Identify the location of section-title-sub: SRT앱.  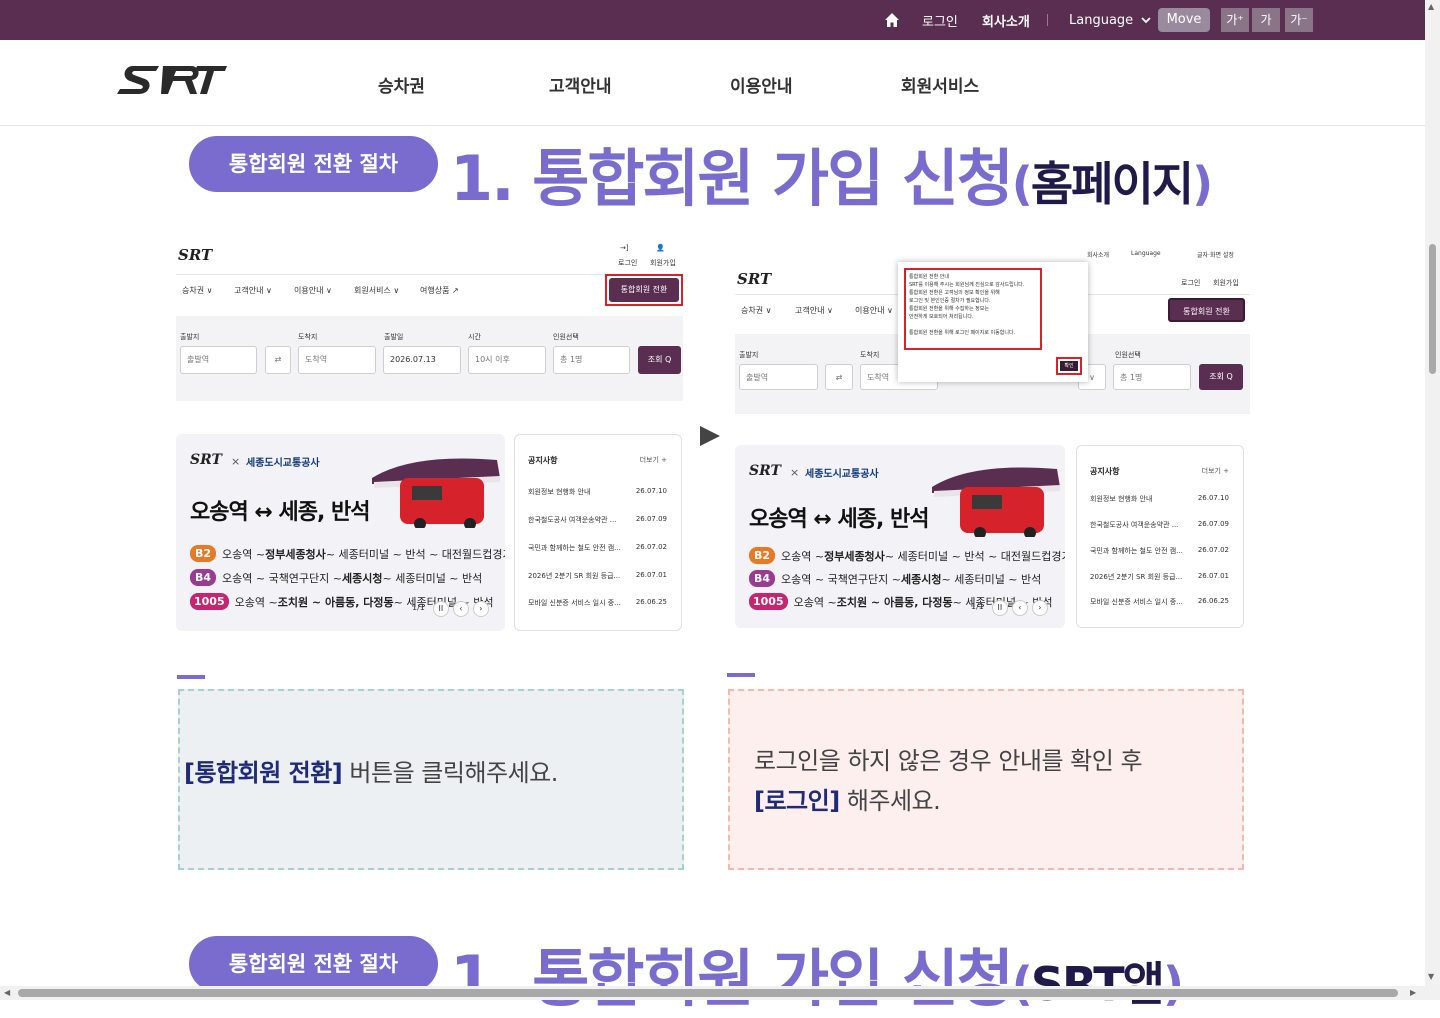
(1097, 984).